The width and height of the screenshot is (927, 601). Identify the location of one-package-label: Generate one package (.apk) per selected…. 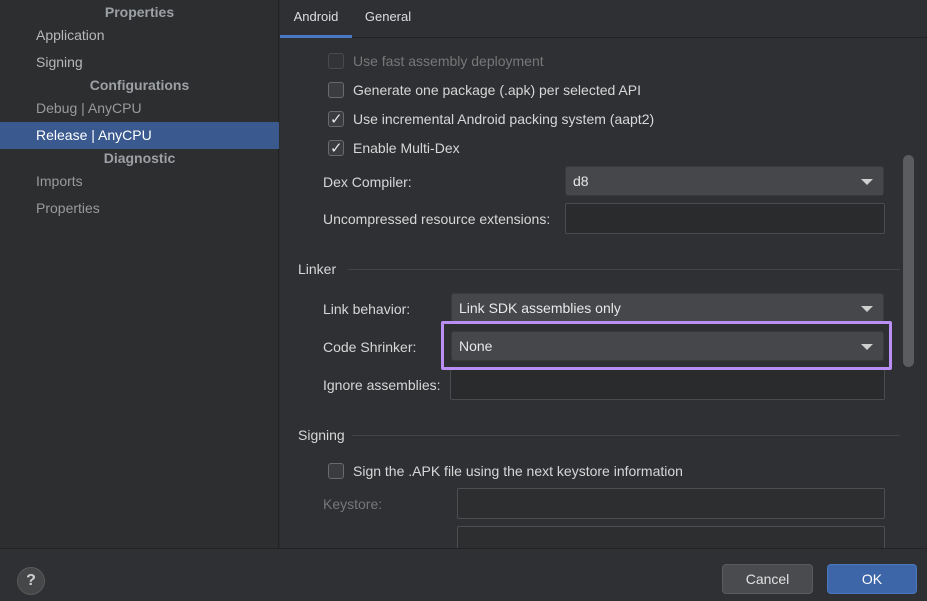
(497, 90).